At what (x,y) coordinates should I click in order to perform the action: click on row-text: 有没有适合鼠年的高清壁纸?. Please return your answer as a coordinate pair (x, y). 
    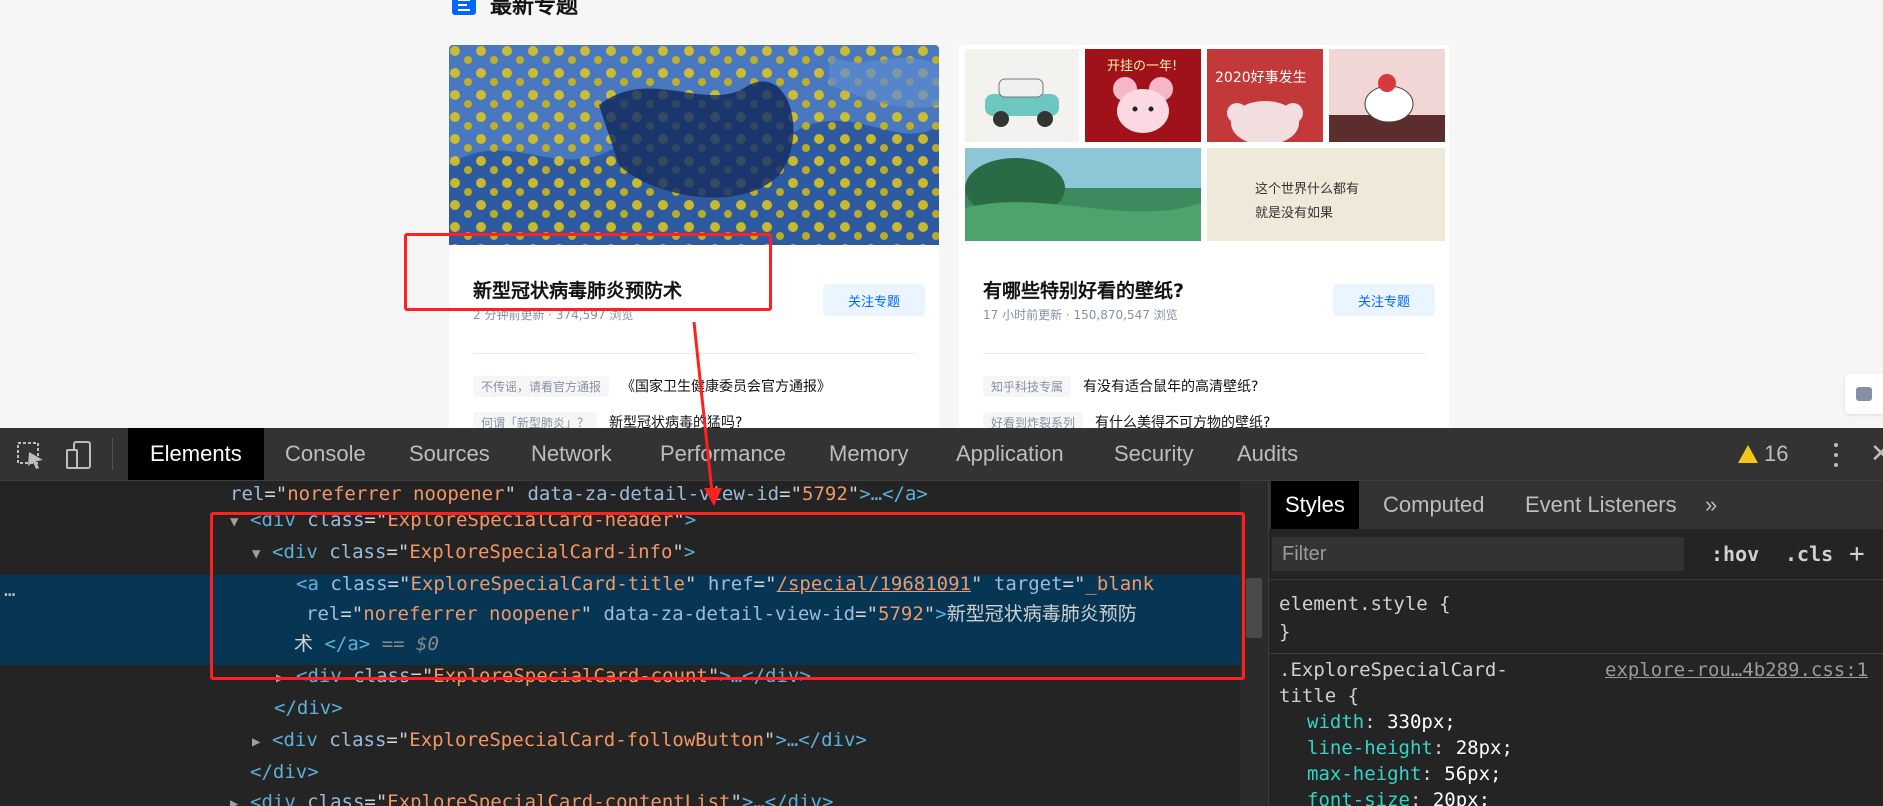
    Looking at the image, I should click on (1170, 386).